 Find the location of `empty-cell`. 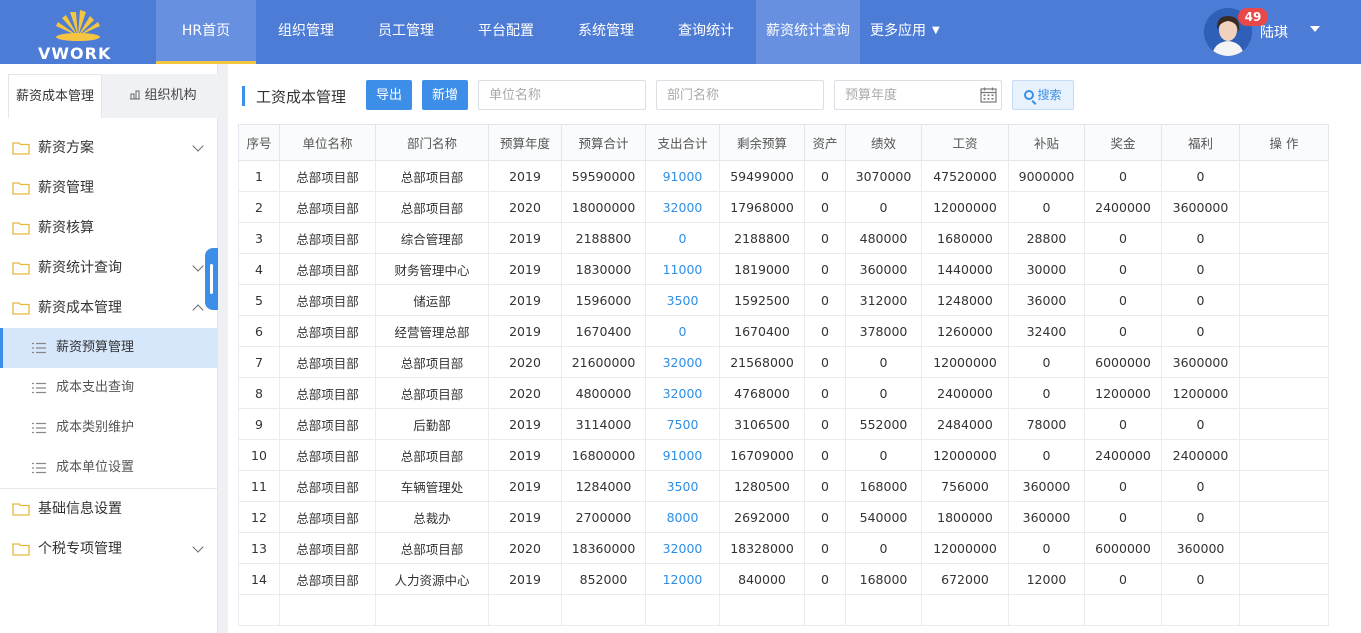

empty-cell is located at coordinates (762, 610).